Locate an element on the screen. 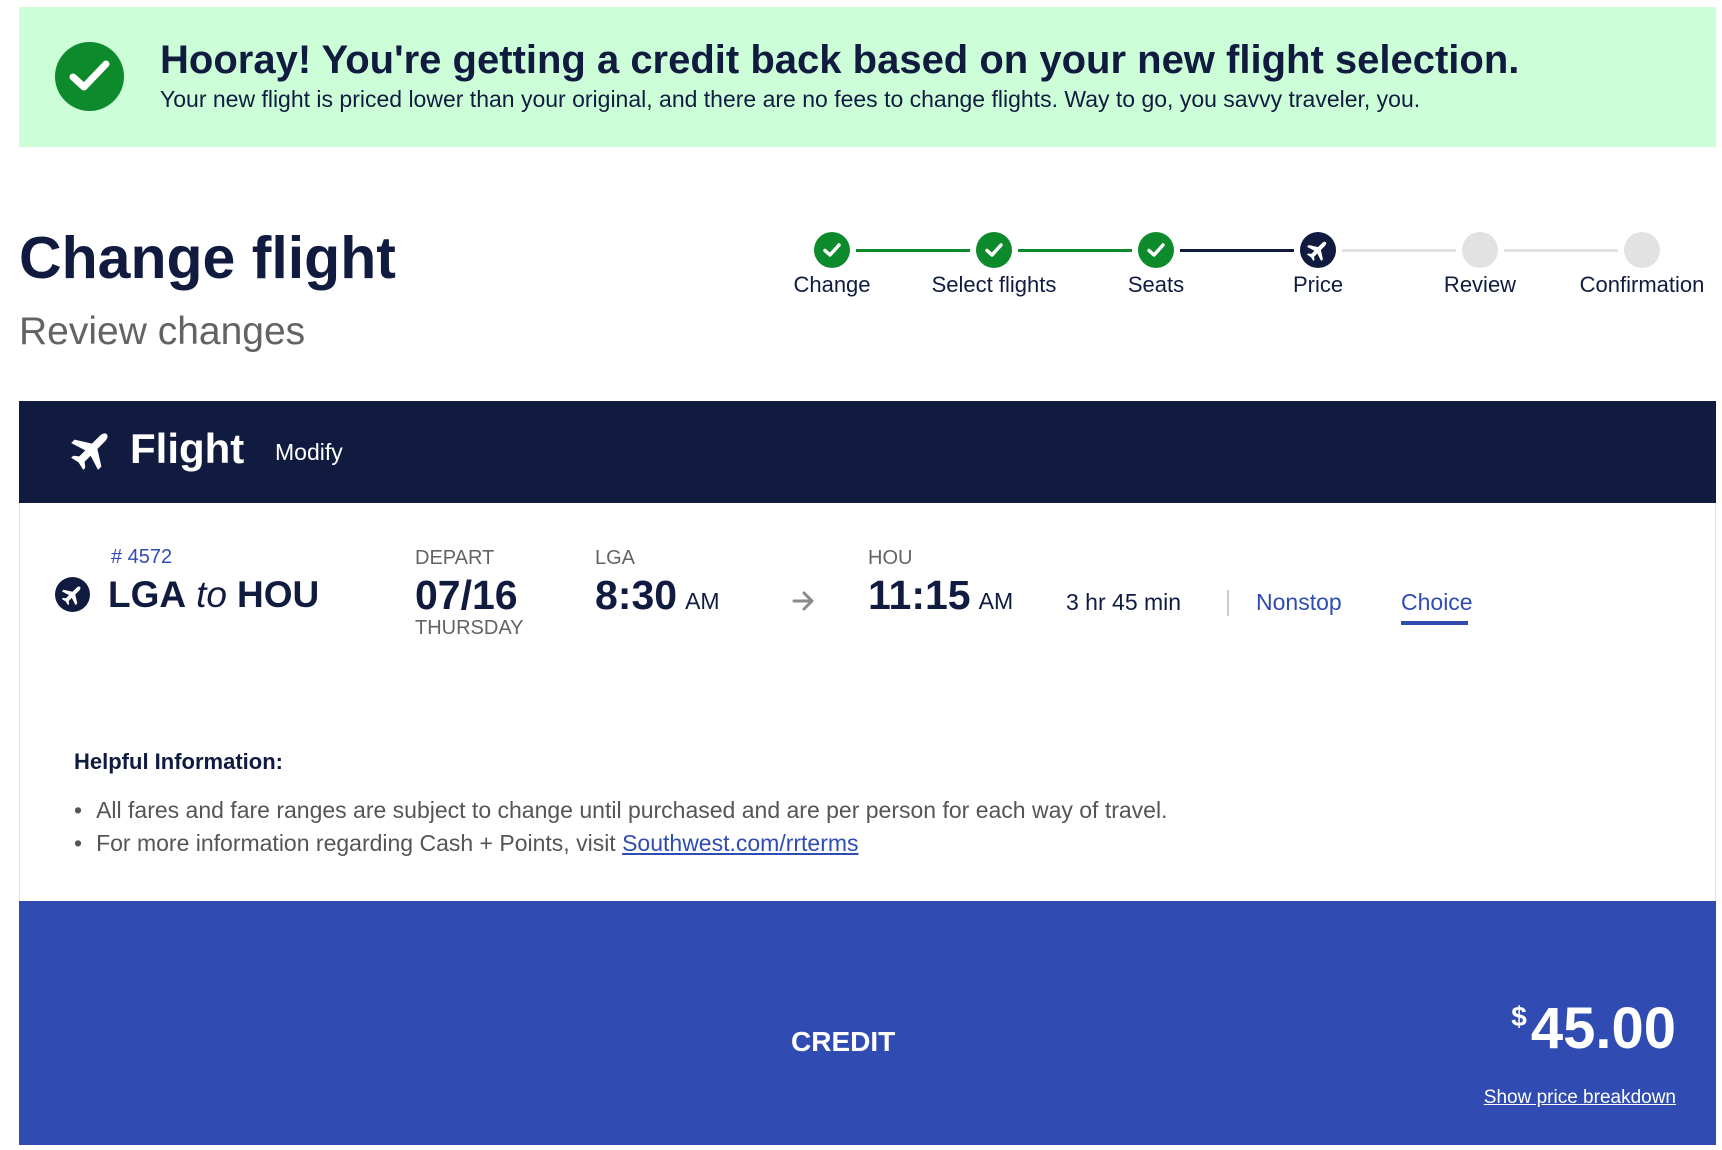  route-to-word: to is located at coordinates (211, 594).